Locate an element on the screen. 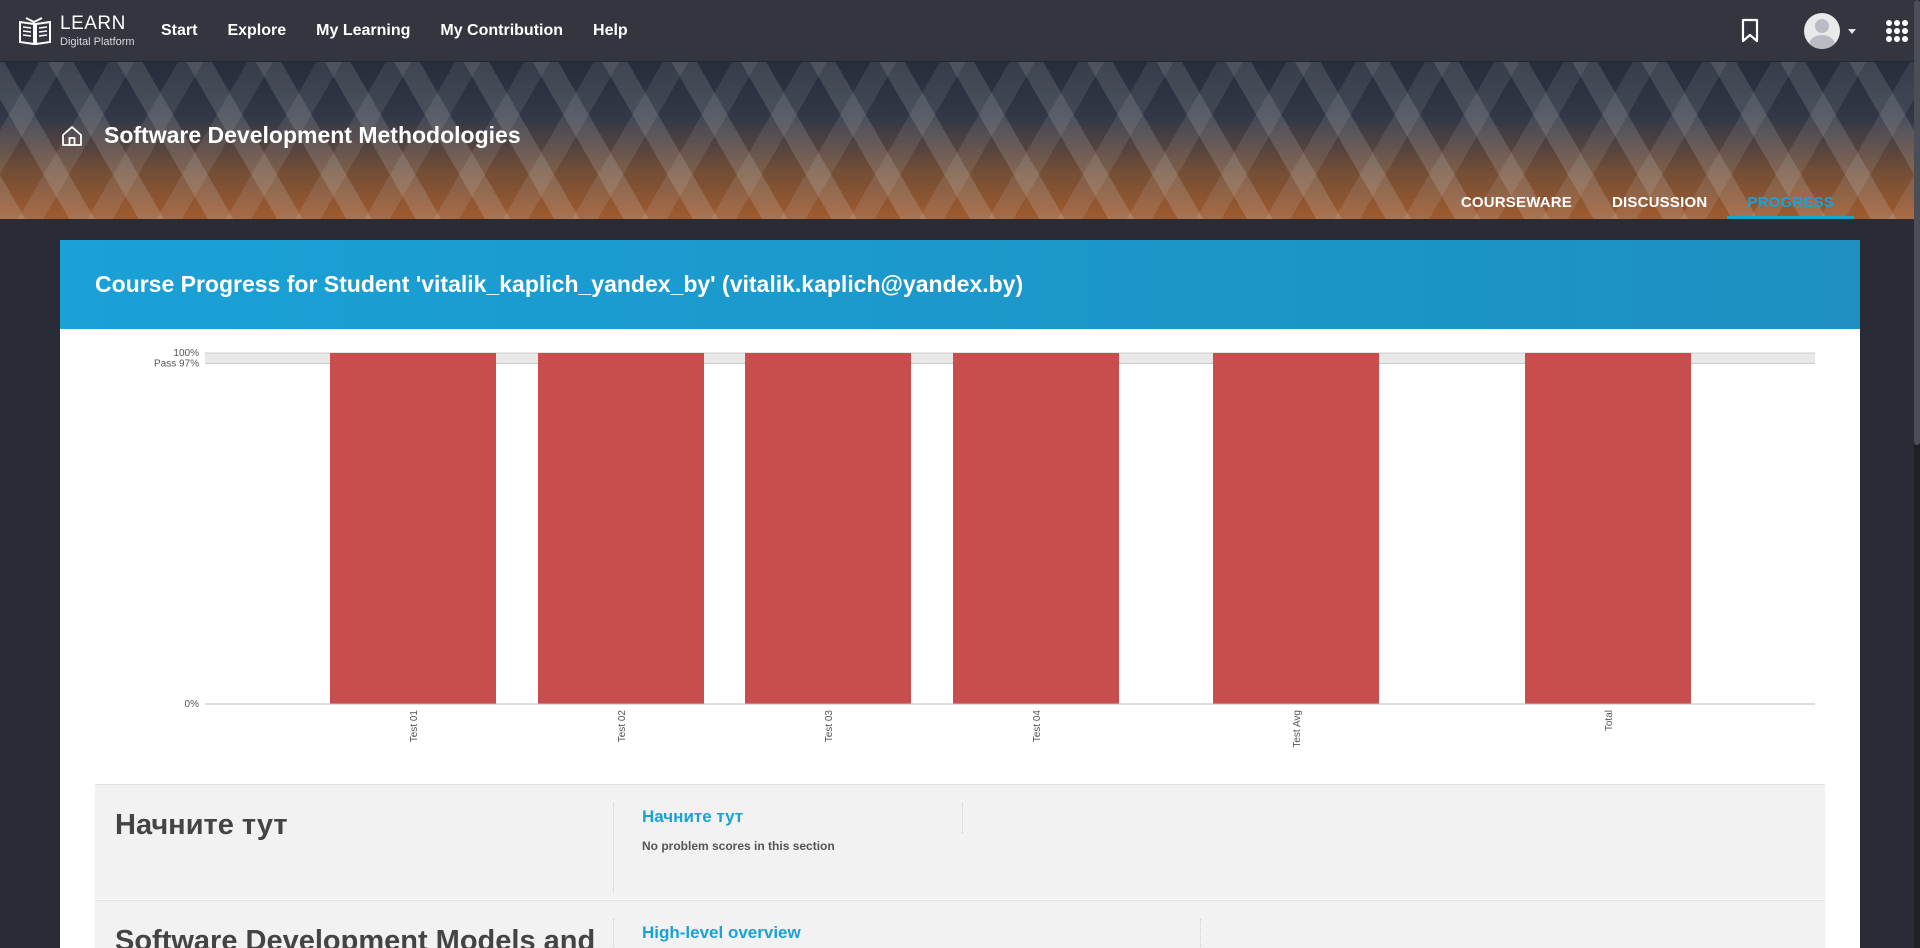 The width and height of the screenshot is (1920, 948). y-tick-label: 0% is located at coordinates (192, 704).